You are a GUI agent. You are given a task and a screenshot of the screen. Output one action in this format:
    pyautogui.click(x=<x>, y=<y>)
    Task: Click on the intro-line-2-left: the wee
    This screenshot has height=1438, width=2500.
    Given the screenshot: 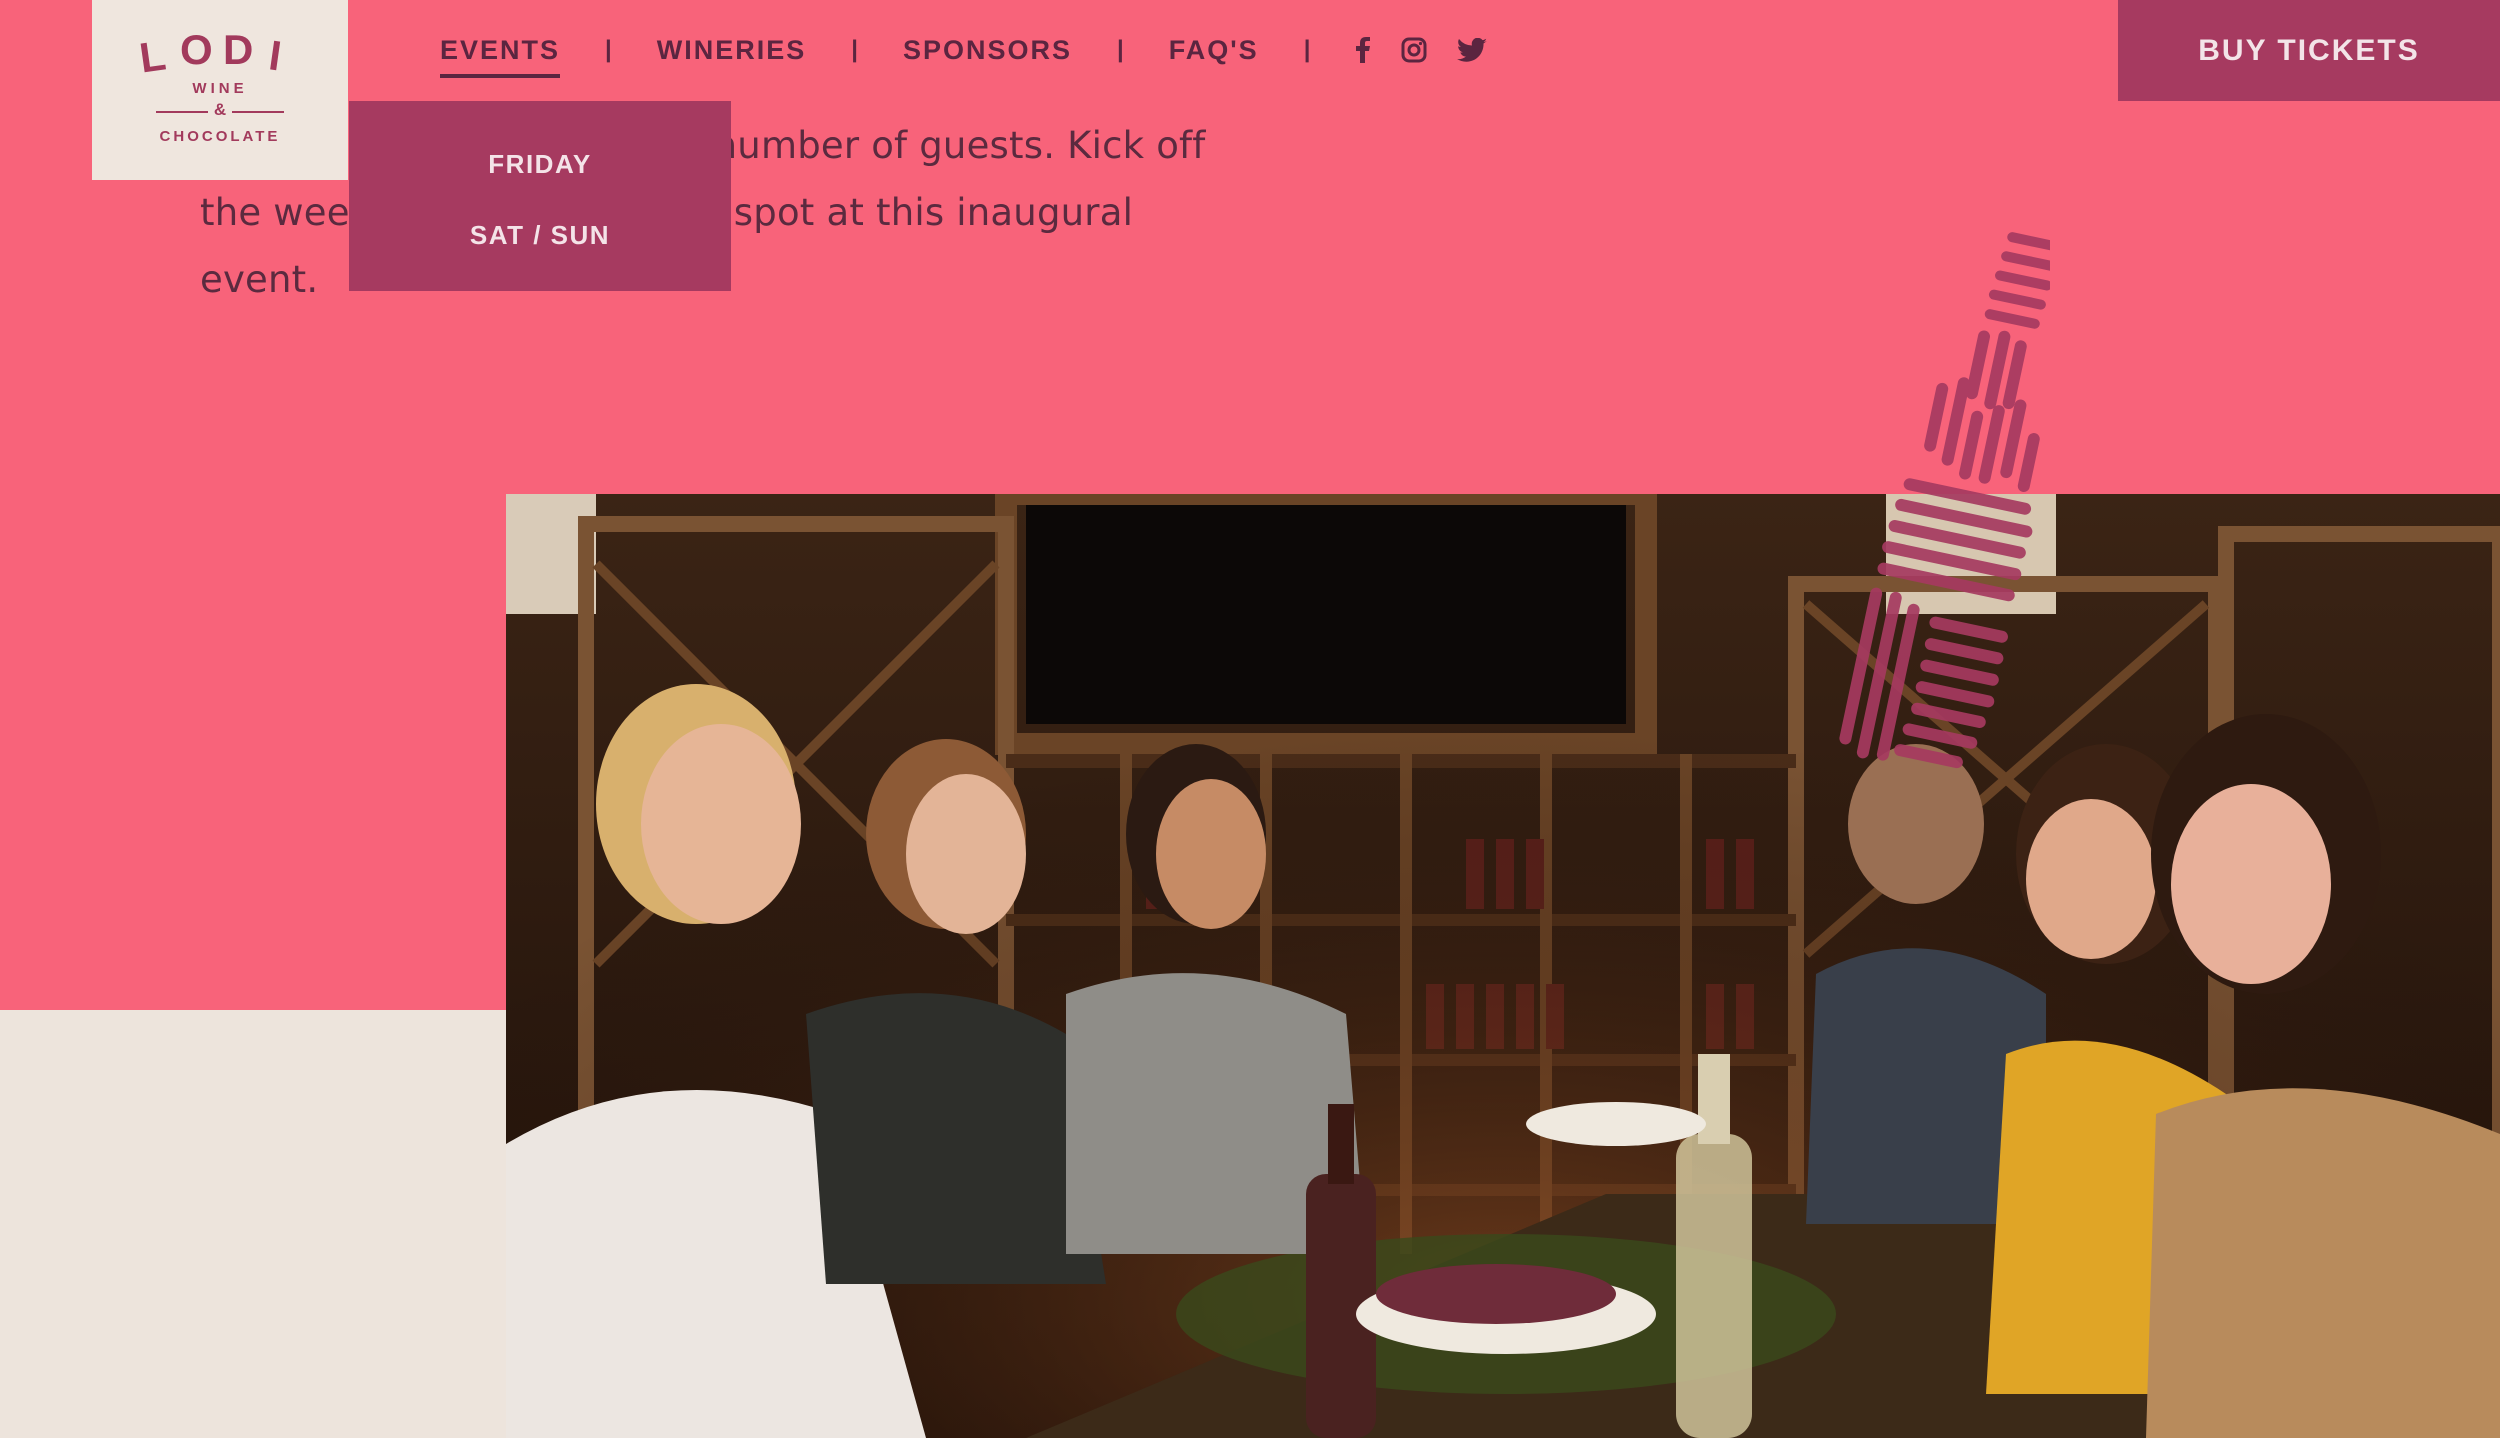 What is the action you would take?
    pyautogui.click(x=275, y=212)
    